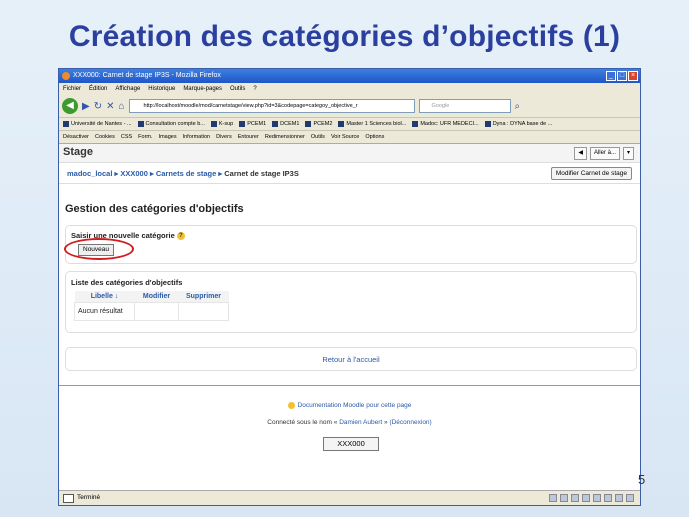 The height and width of the screenshot is (517, 689). Describe the element at coordinates (252, 124) in the screenshot. I see `bookmark-item: PCEM1` at that location.